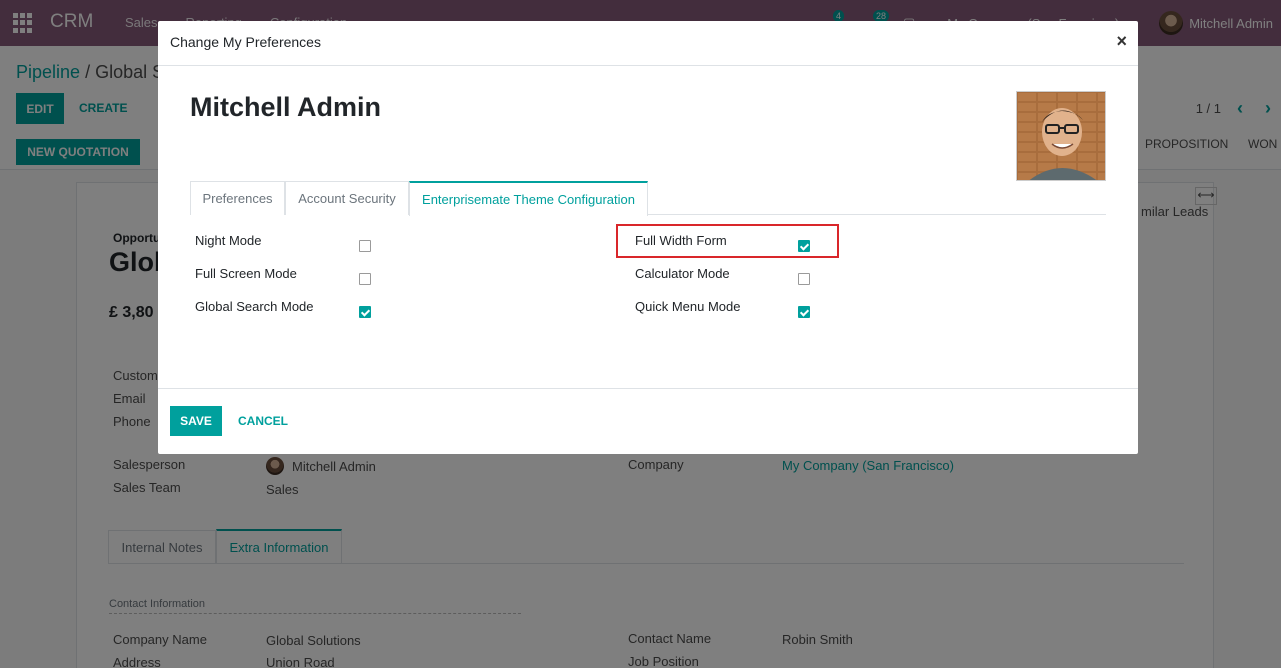 The height and width of the screenshot is (668, 1281). I want to click on night-mode-label: Night Mode, so click(228, 240).